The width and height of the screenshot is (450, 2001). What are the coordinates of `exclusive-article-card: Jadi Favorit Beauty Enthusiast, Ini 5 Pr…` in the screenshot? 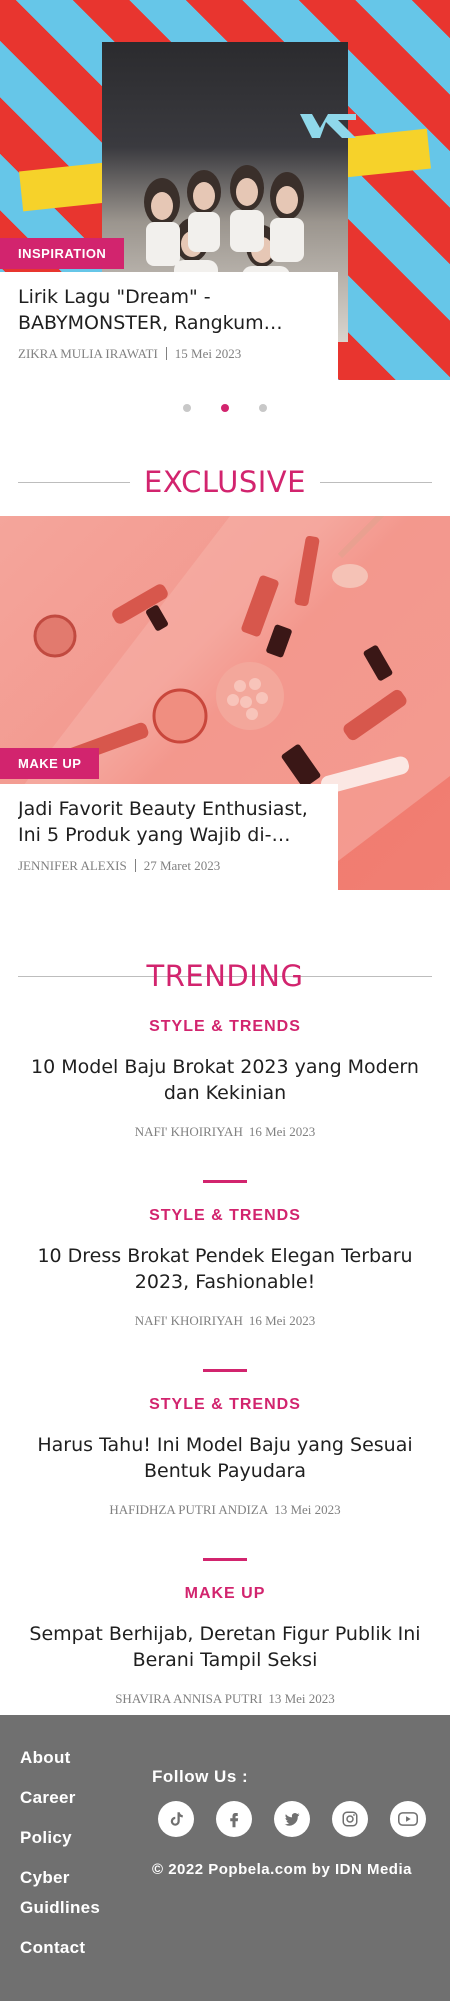 It's located at (169, 837).